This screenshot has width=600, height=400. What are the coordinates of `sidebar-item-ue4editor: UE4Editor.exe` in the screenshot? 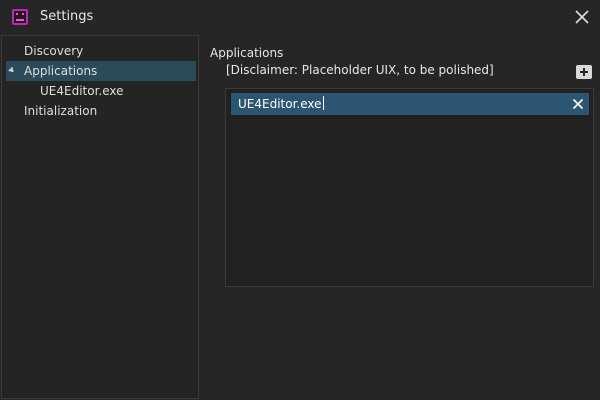 It's located at (101, 91).